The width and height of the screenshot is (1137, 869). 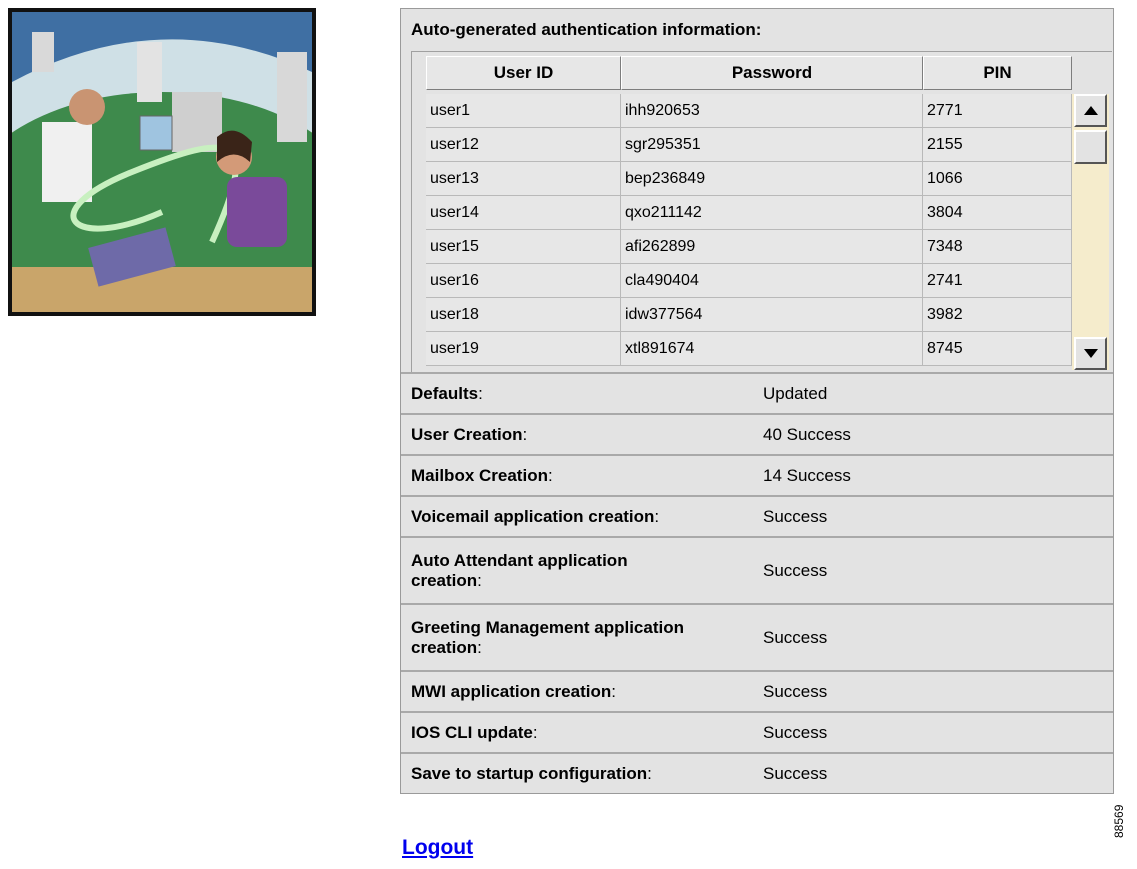 What do you see at coordinates (467, 434) in the screenshot?
I see `result-label: User Creation` at bounding box center [467, 434].